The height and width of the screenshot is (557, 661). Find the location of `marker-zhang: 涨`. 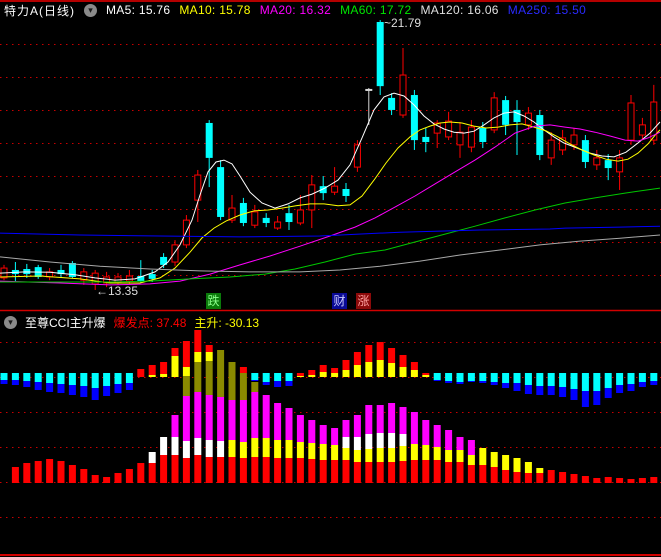

marker-zhang: 涨 is located at coordinates (363, 301).